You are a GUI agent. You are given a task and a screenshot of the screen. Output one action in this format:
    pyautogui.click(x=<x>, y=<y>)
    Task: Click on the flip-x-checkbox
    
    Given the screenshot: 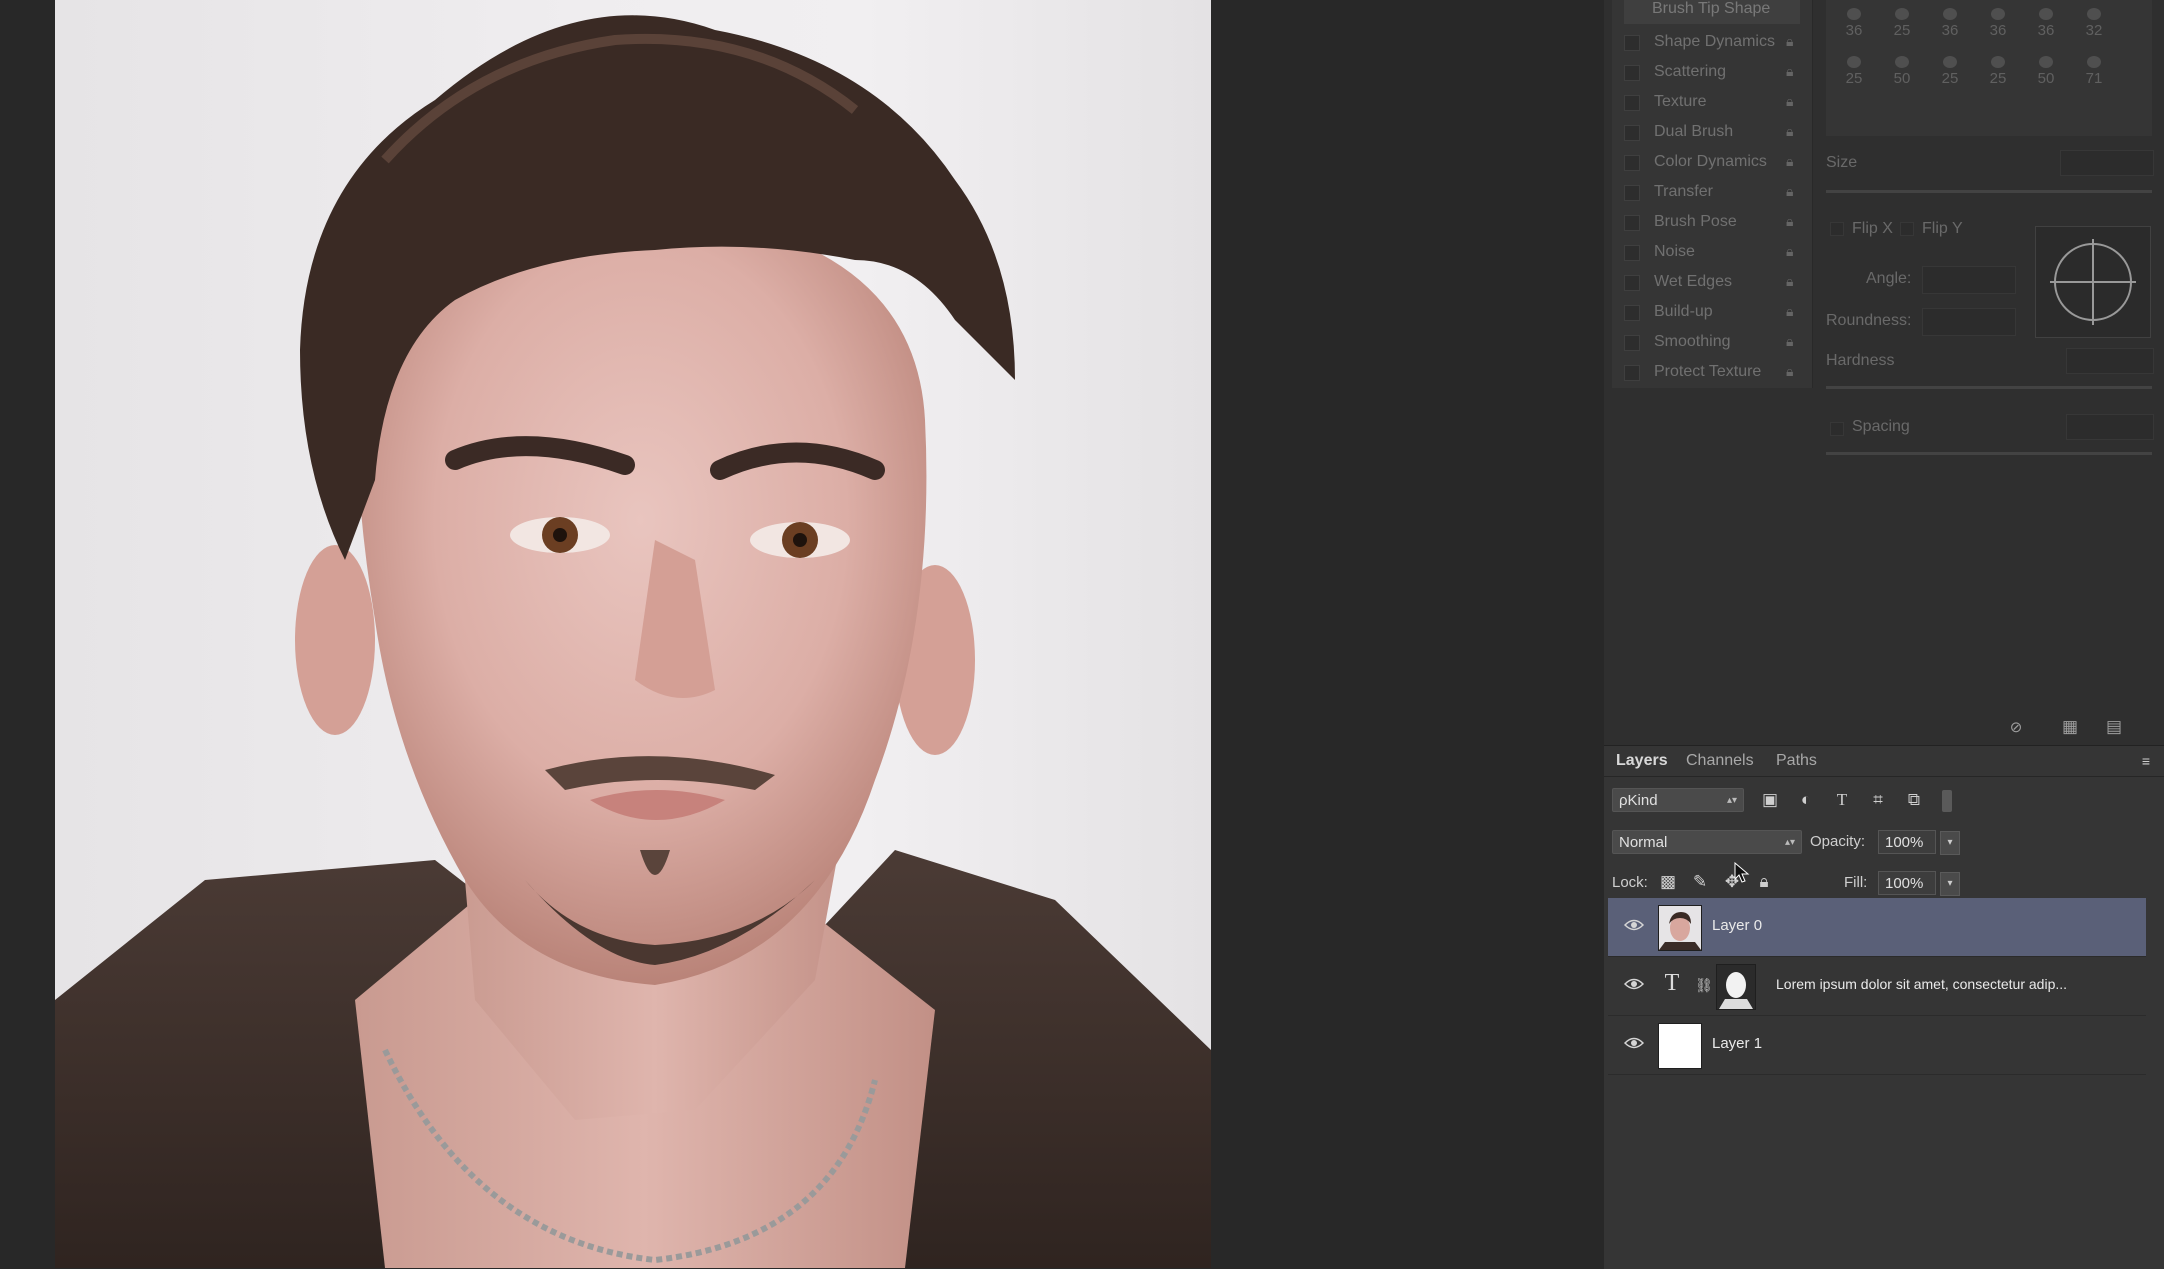 What is the action you would take?
    pyautogui.click(x=1837, y=229)
    